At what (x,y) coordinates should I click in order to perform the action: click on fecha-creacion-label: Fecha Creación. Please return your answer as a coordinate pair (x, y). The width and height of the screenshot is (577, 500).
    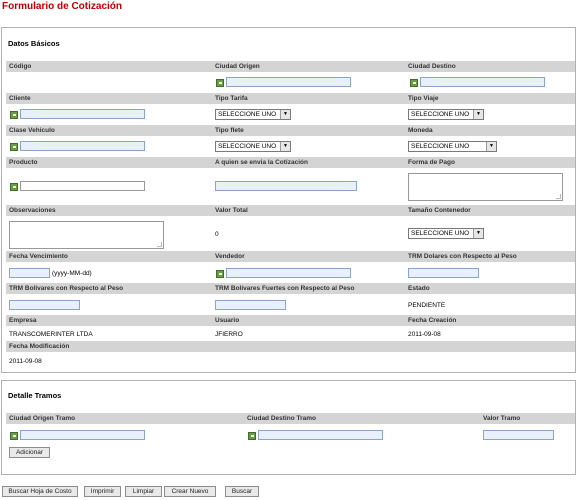
    Looking at the image, I should click on (432, 320).